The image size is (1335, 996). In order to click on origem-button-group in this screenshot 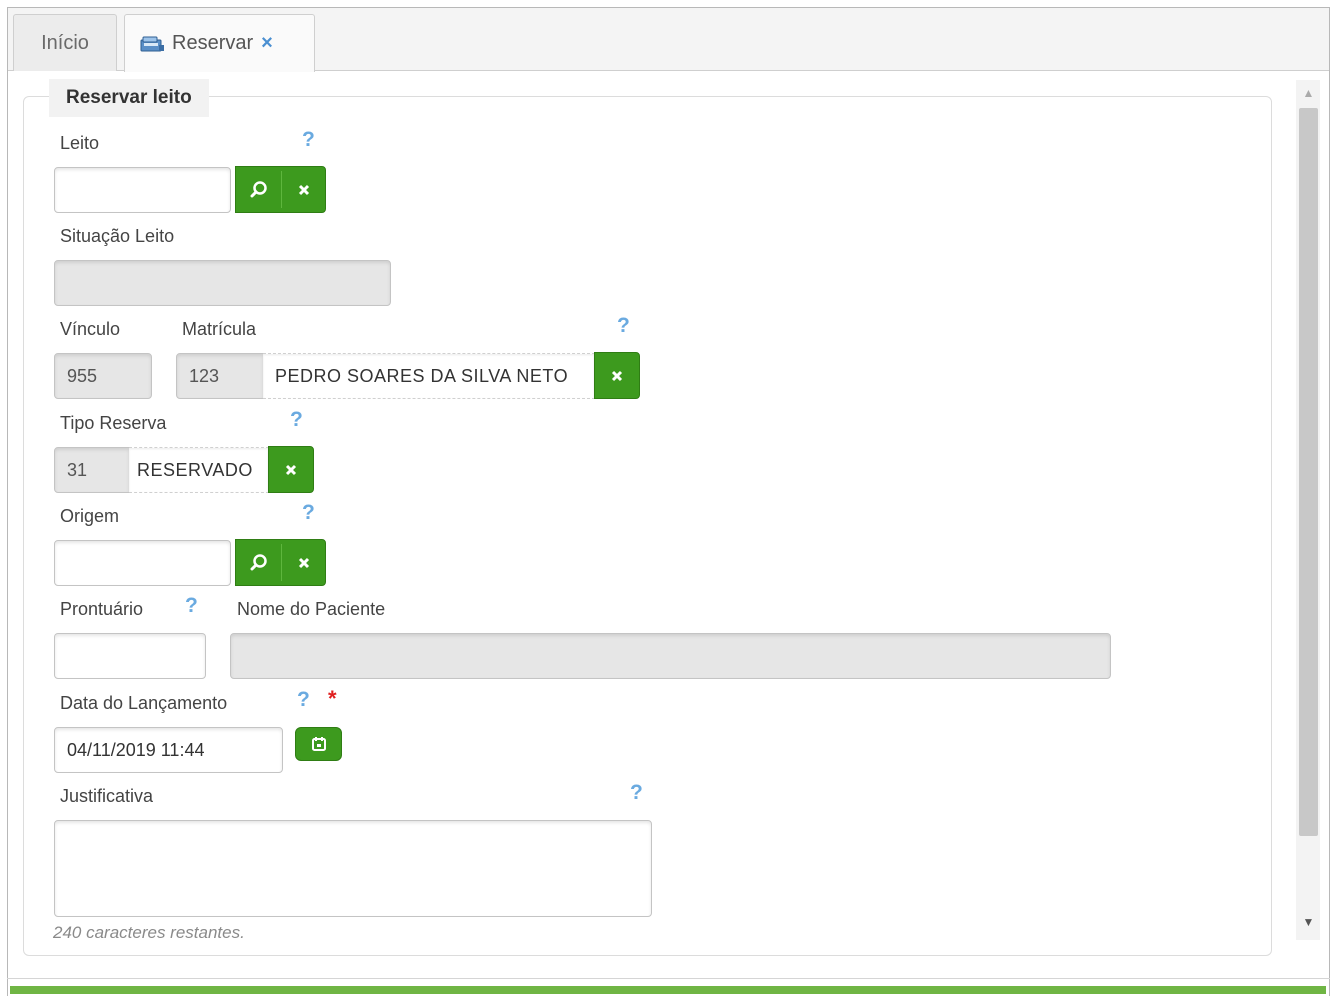, I will do `click(280, 562)`.